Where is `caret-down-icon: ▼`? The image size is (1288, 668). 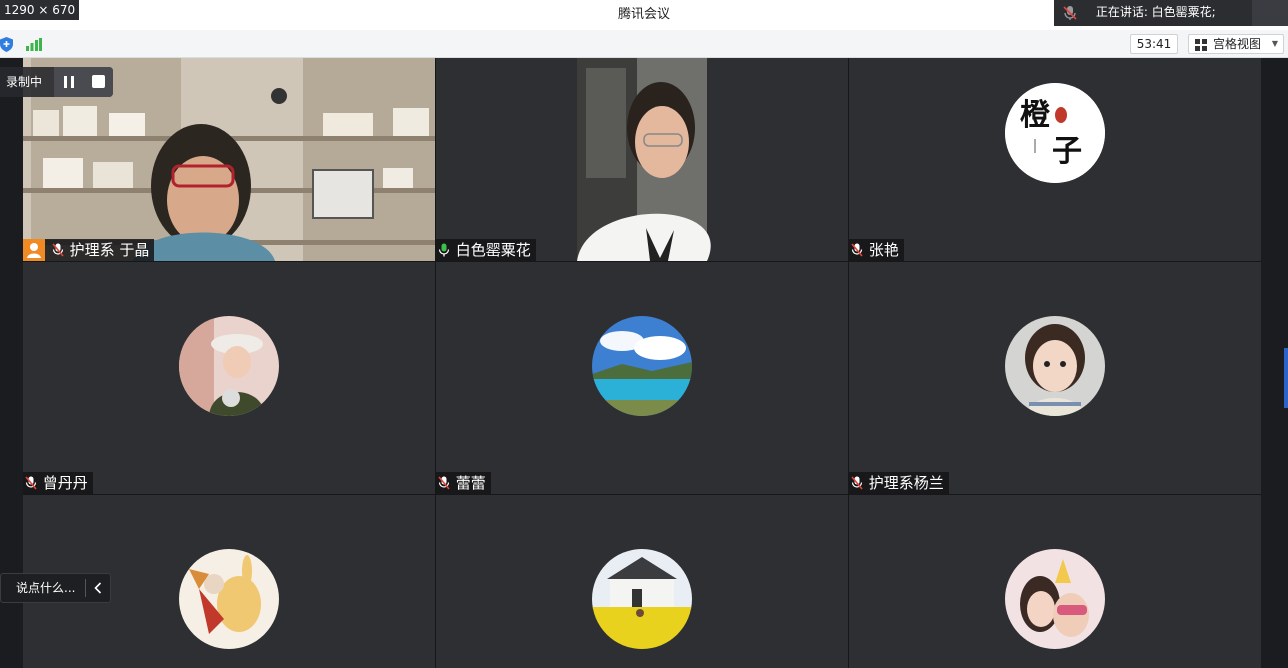
caret-down-icon: ▼ is located at coordinates (1274, 43).